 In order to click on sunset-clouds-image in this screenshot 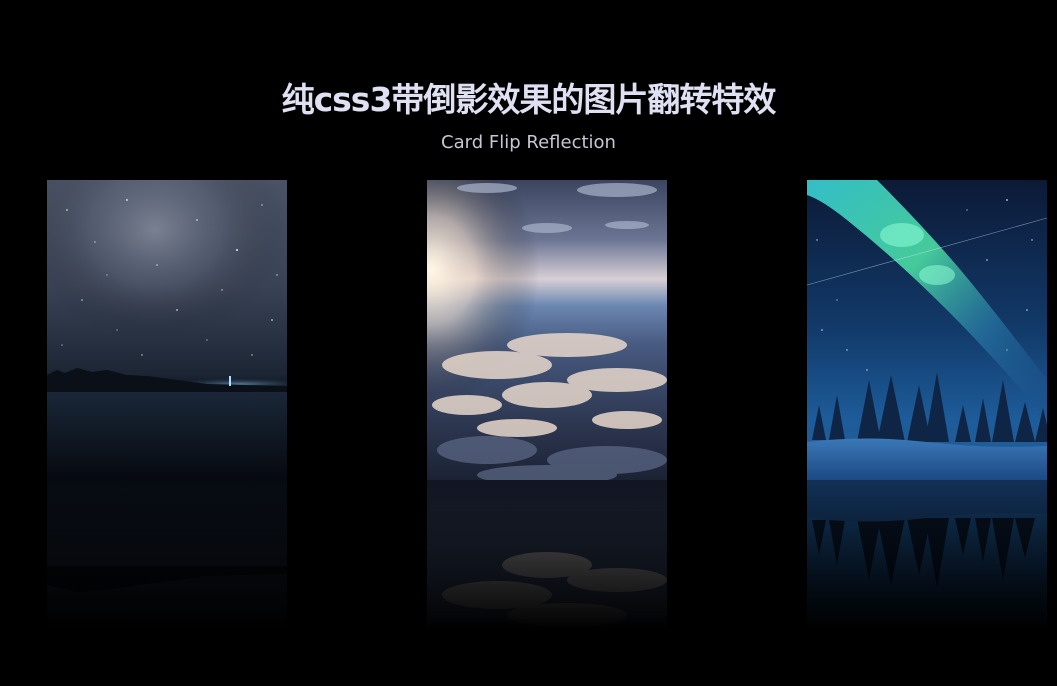, I will do `click(547, 330)`.